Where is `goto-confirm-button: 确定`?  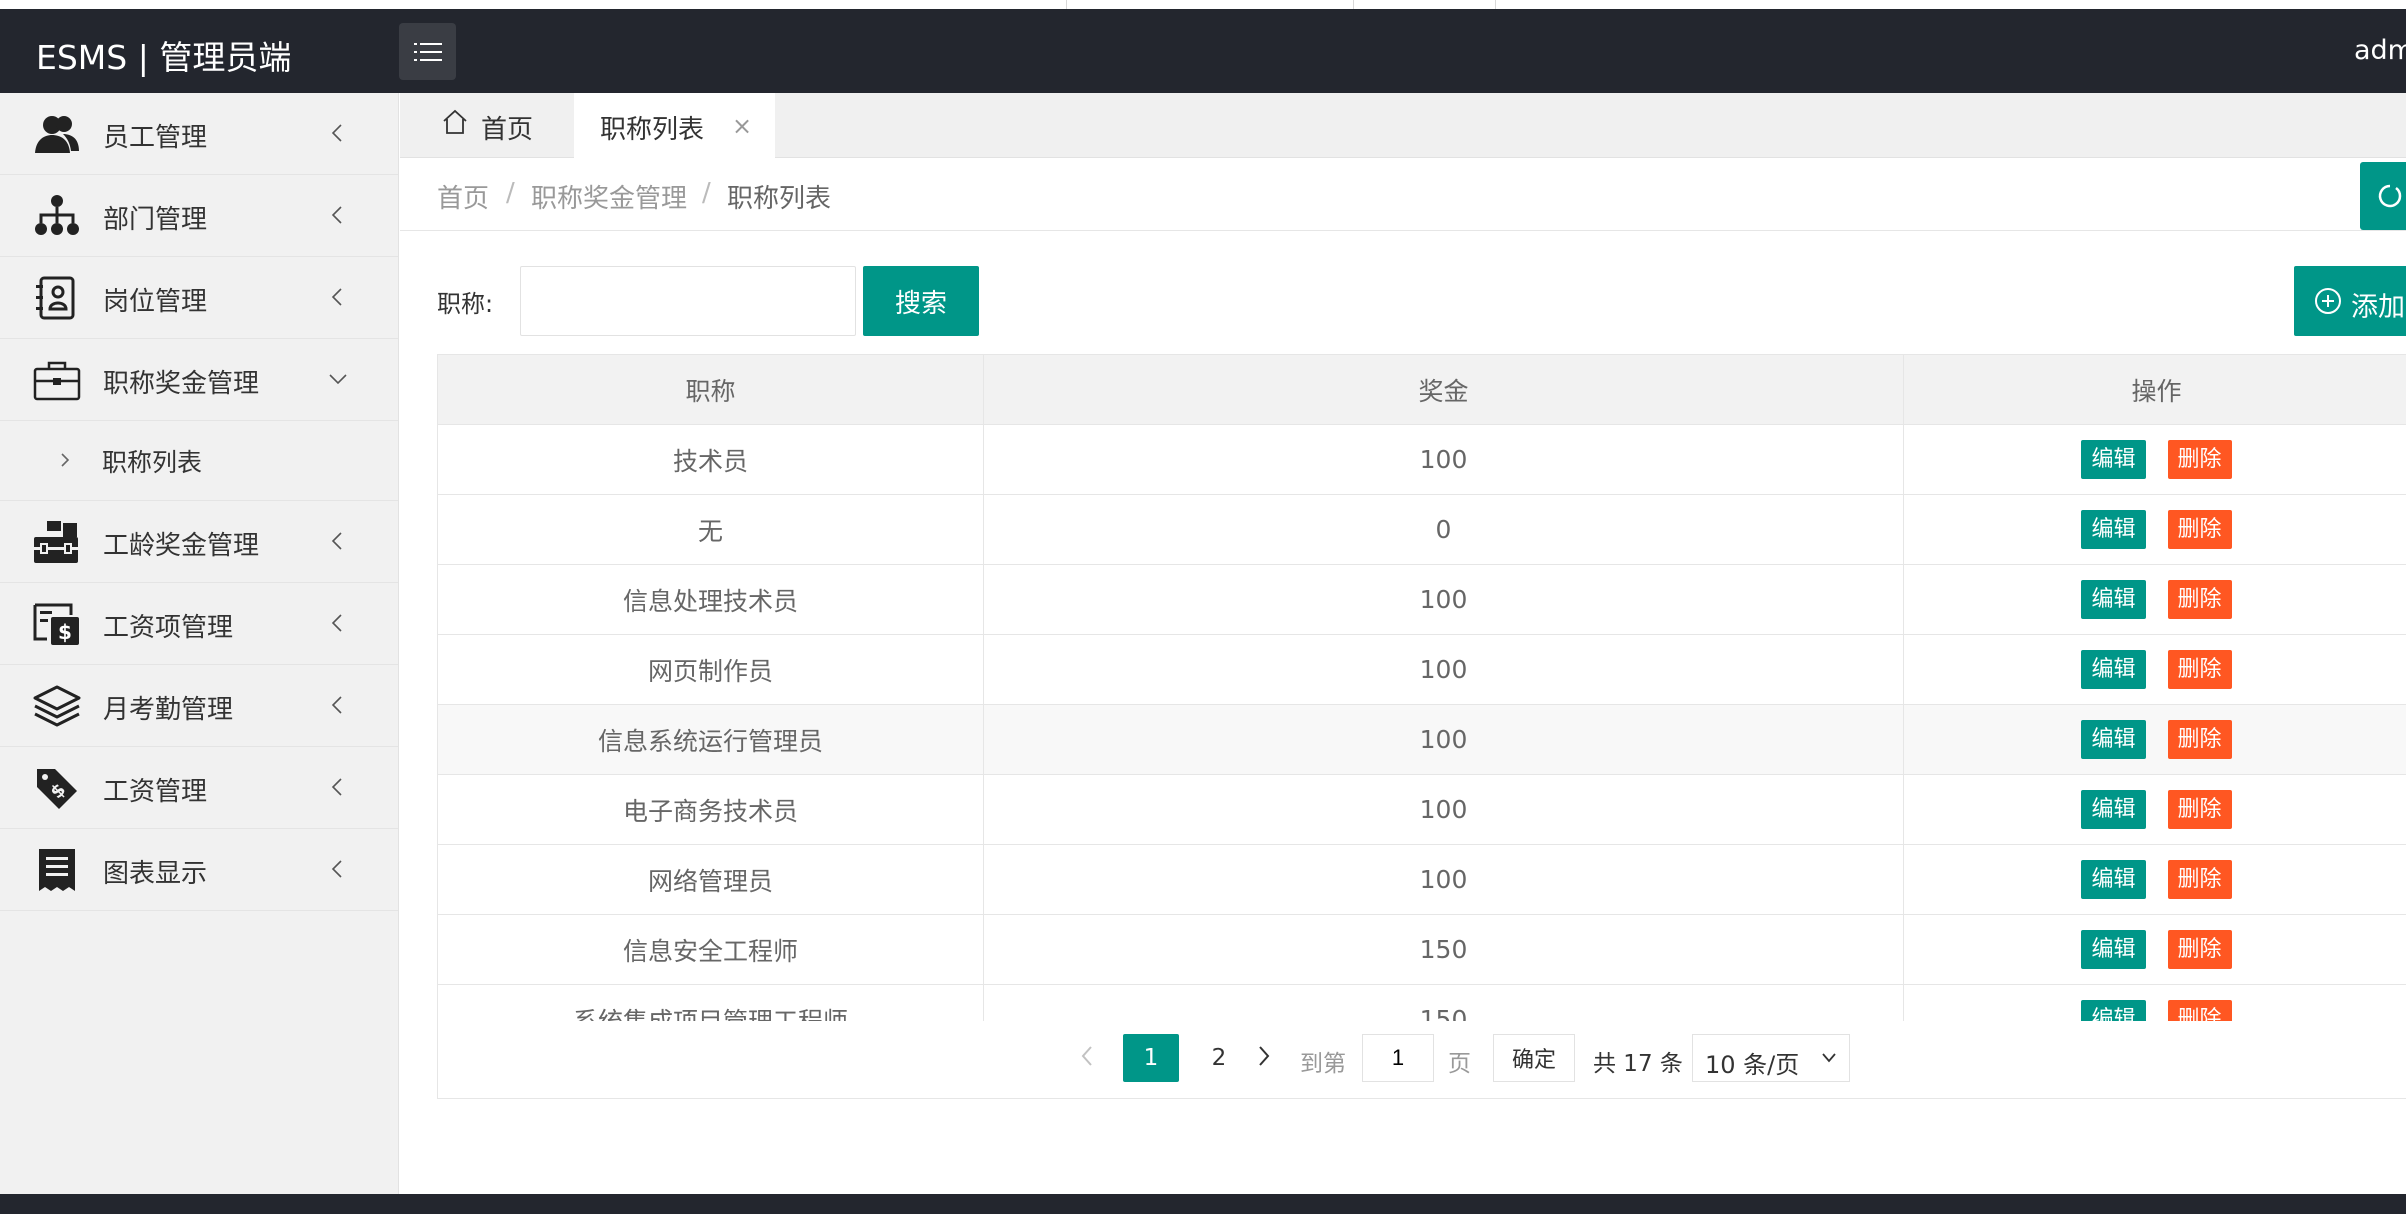 goto-confirm-button: 确定 is located at coordinates (1534, 1058).